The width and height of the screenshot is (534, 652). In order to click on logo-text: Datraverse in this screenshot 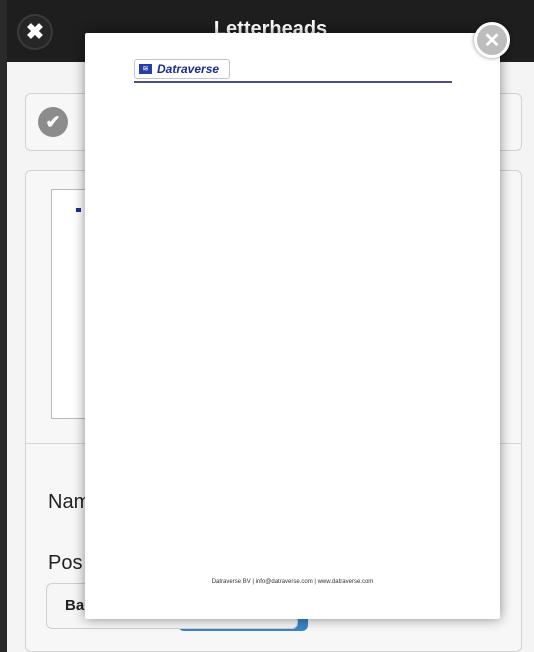, I will do `click(188, 69)`.